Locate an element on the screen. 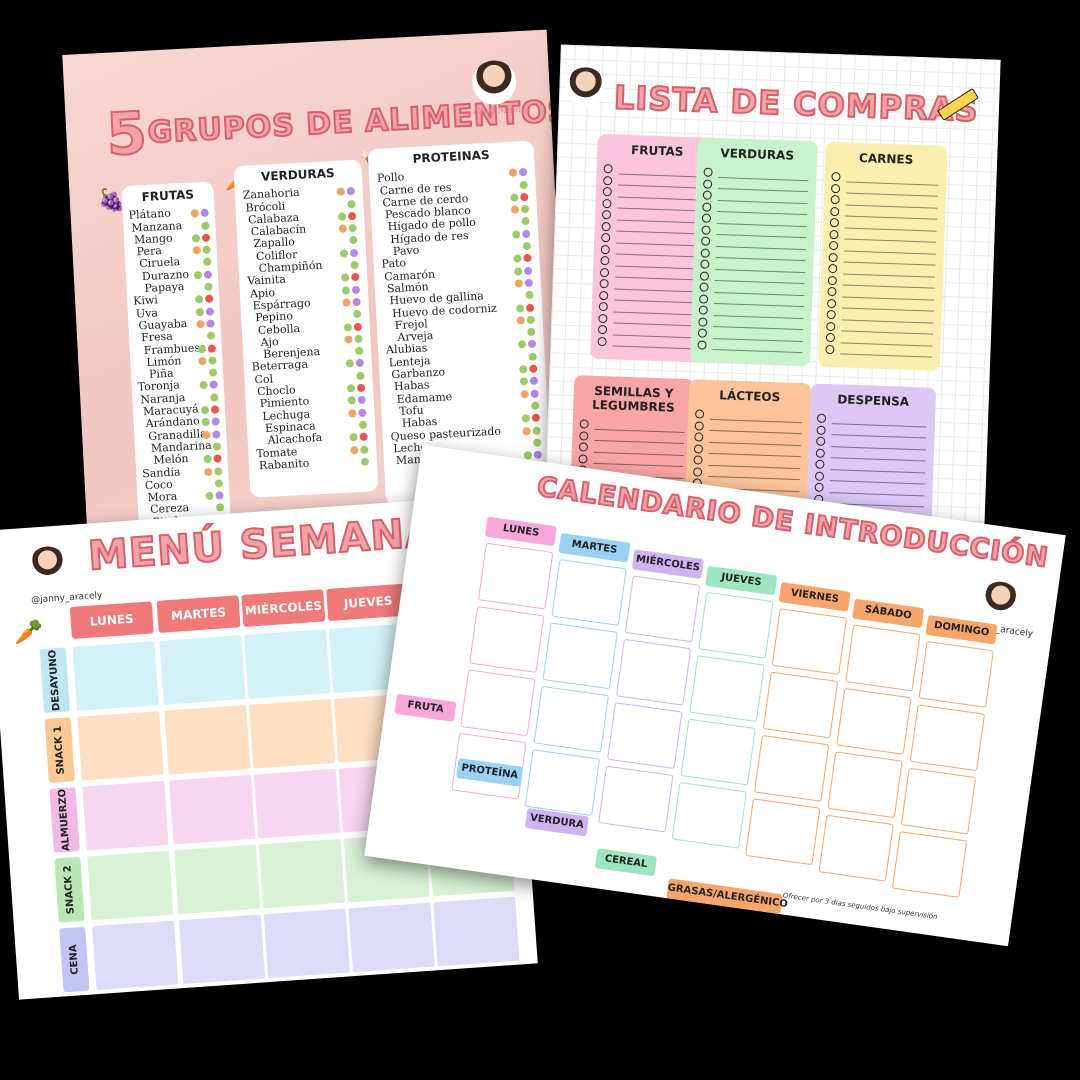 The height and width of the screenshot is (1080, 1080). meal-label: SNACK 2 is located at coordinates (69, 889).